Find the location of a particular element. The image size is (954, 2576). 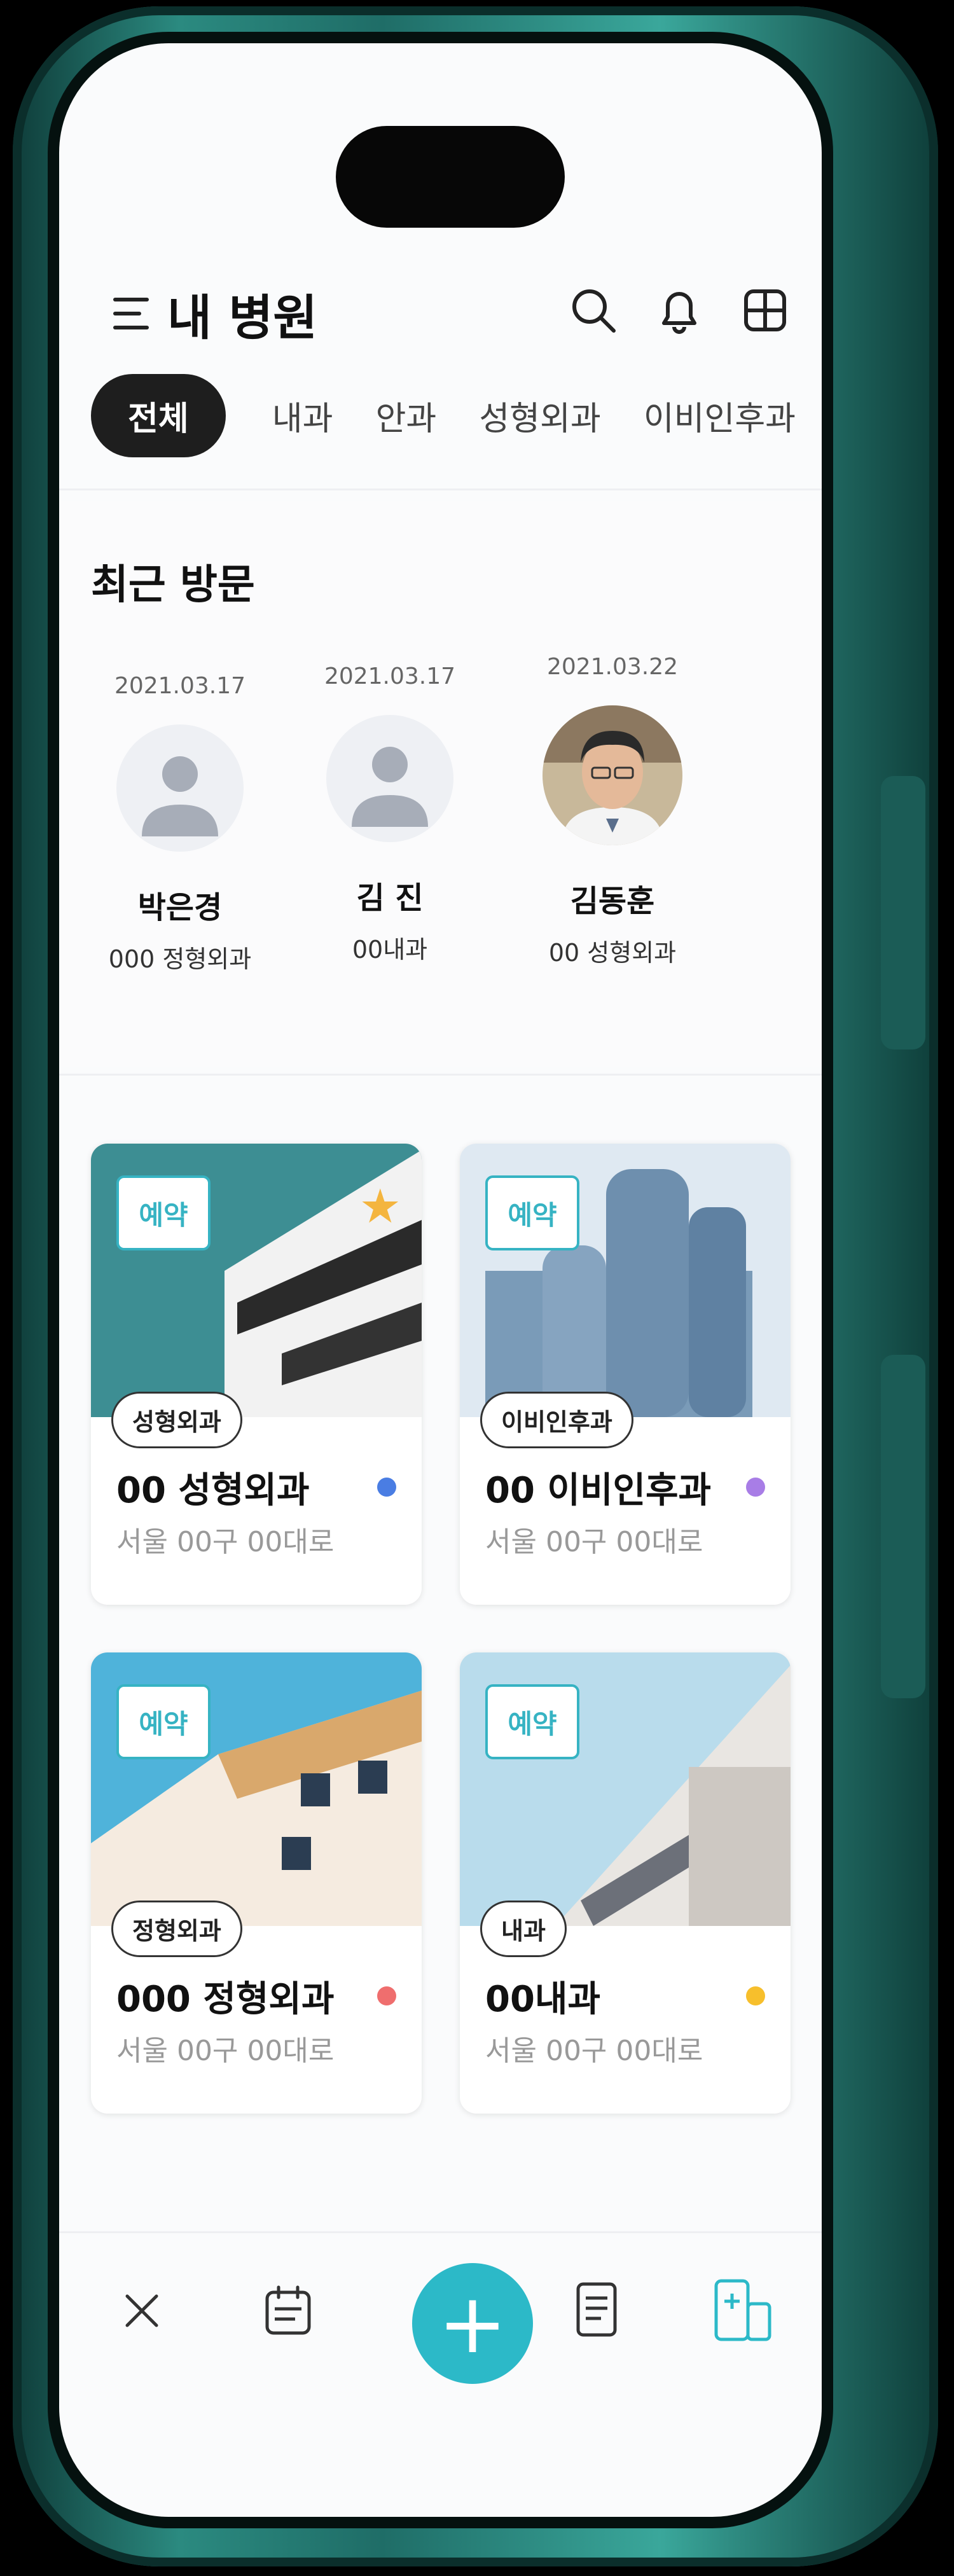

document-icon is located at coordinates (597, 2311).